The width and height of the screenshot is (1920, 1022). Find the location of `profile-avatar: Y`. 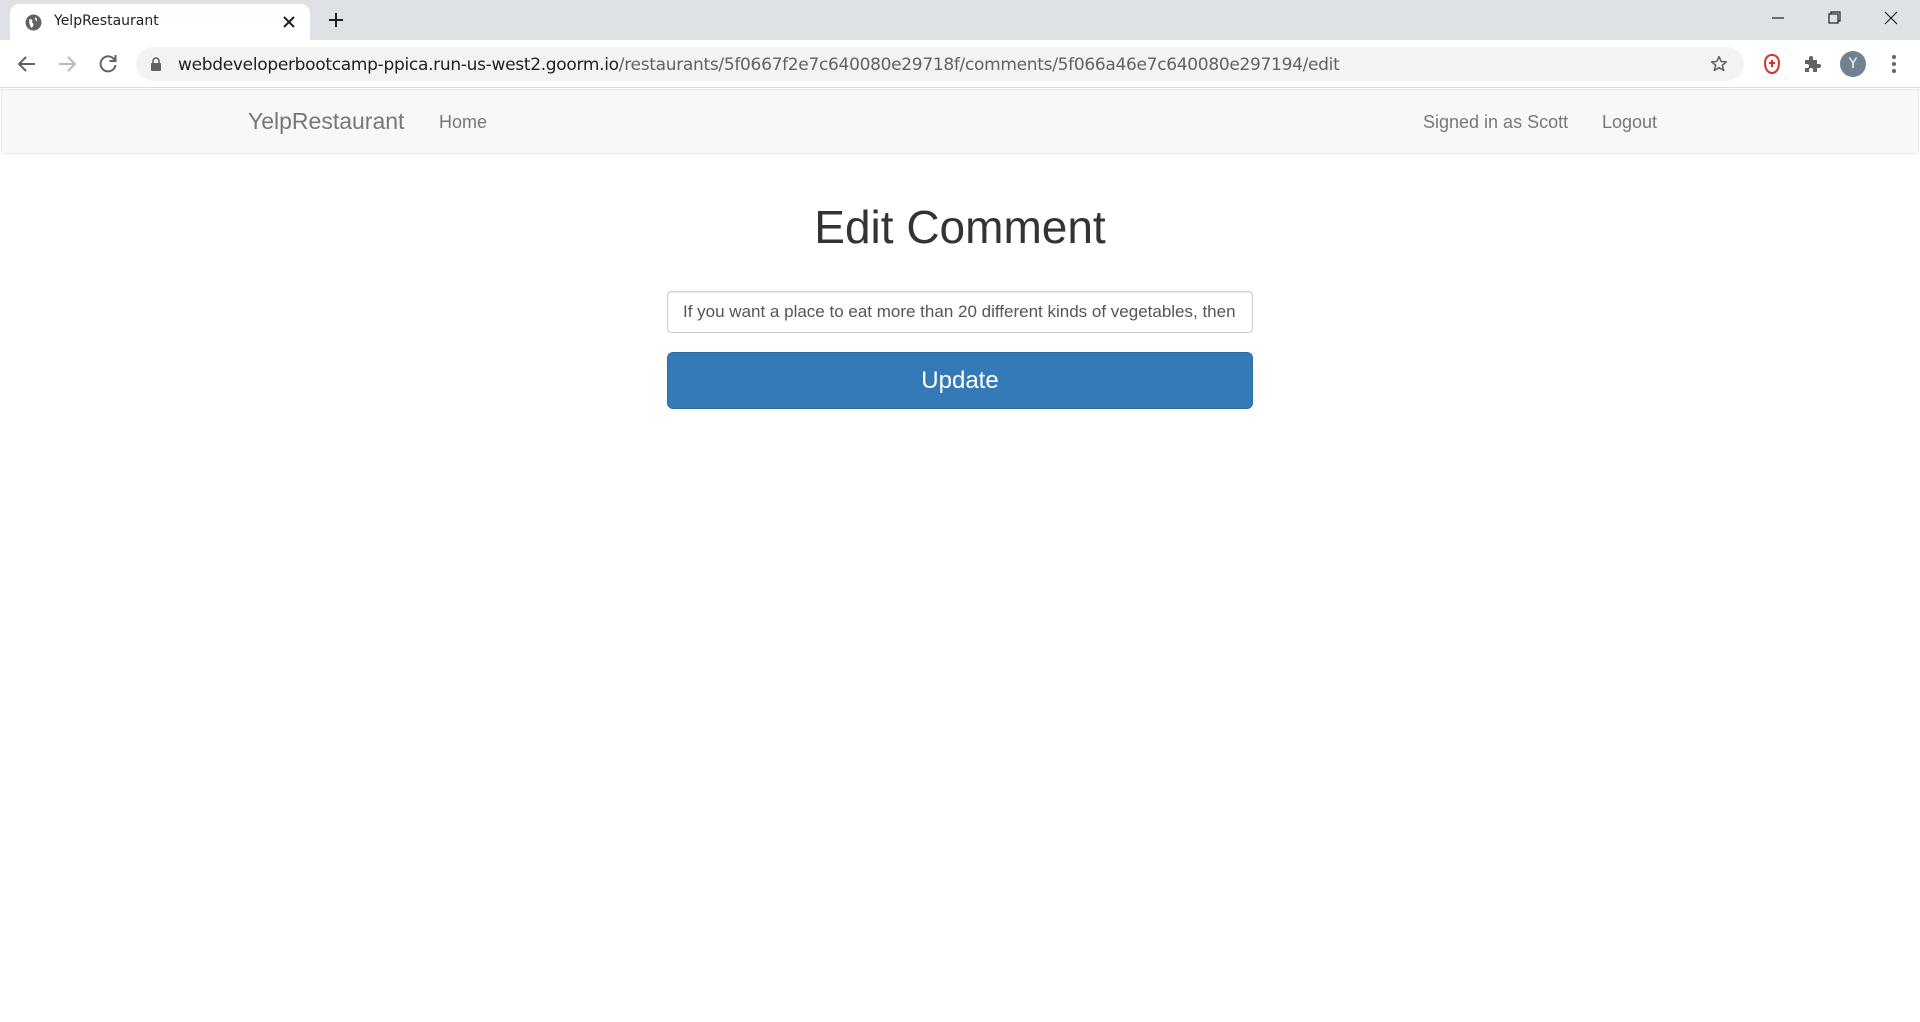

profile-avatar: Y is located at coordinates (1853, 64).